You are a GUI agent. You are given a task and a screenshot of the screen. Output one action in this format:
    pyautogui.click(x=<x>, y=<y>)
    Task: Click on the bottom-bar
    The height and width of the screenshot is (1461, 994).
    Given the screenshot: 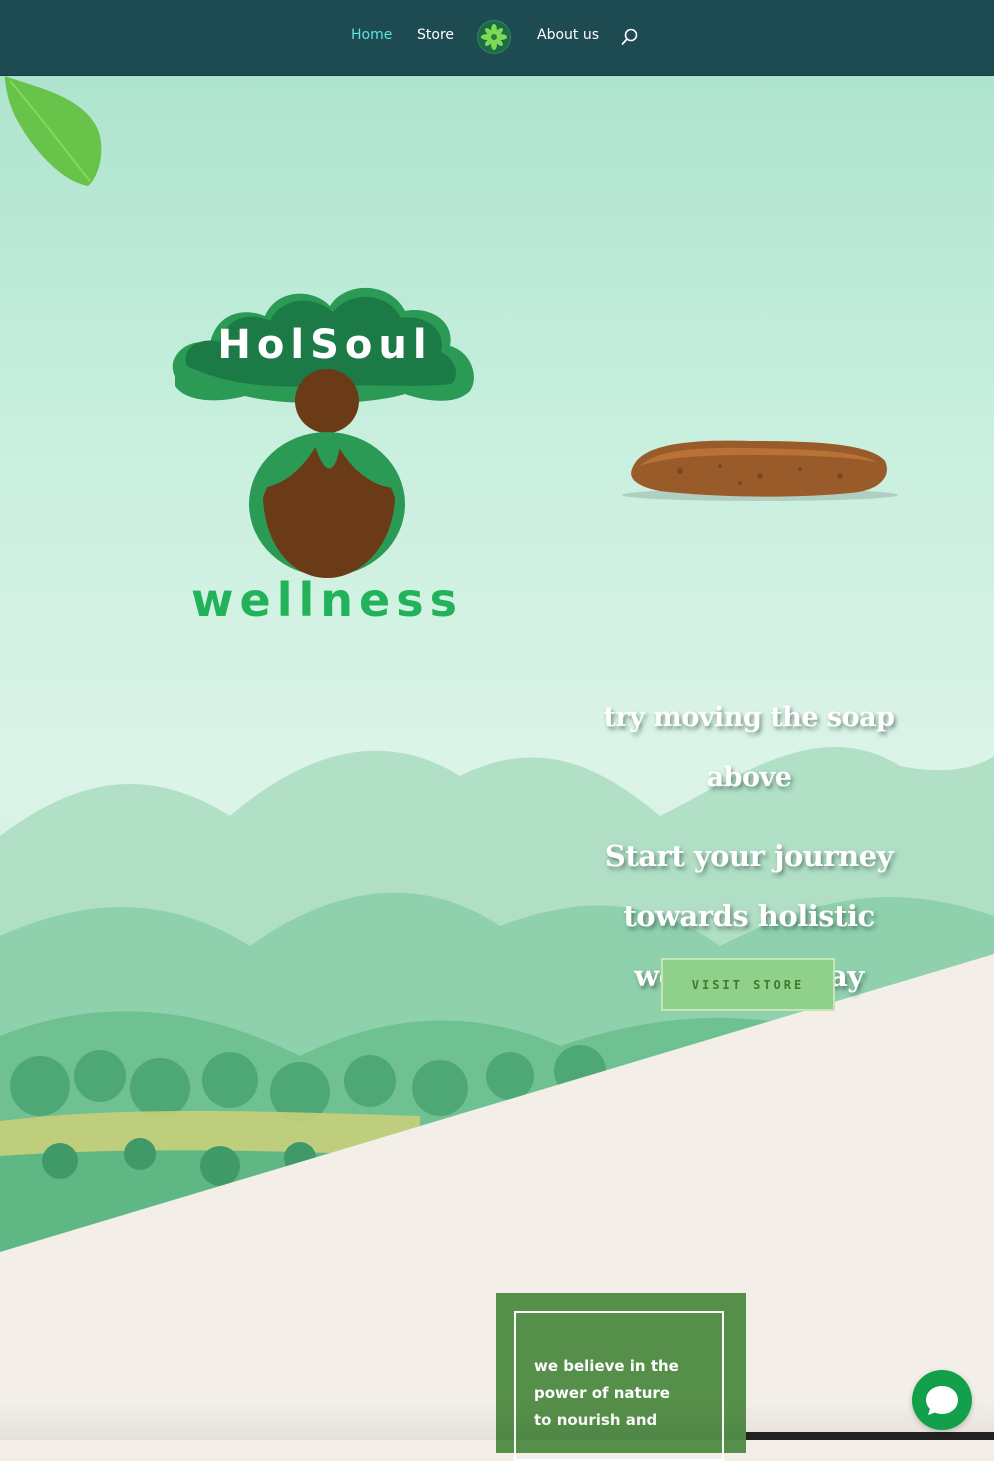 What is the action you would take?
    pyautogui.click(x=870, y=1436)
    